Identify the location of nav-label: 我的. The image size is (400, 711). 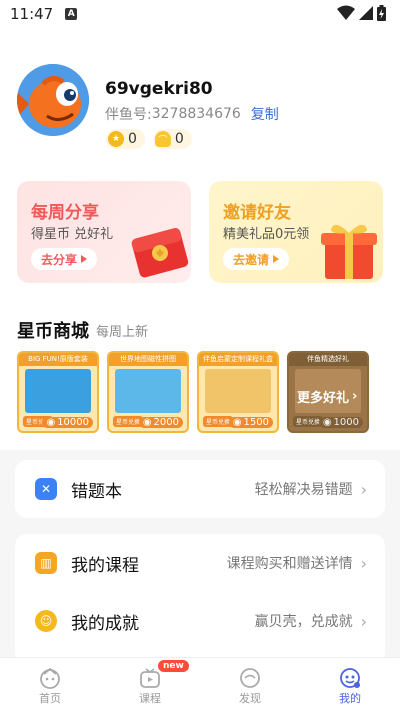
(350, 698).